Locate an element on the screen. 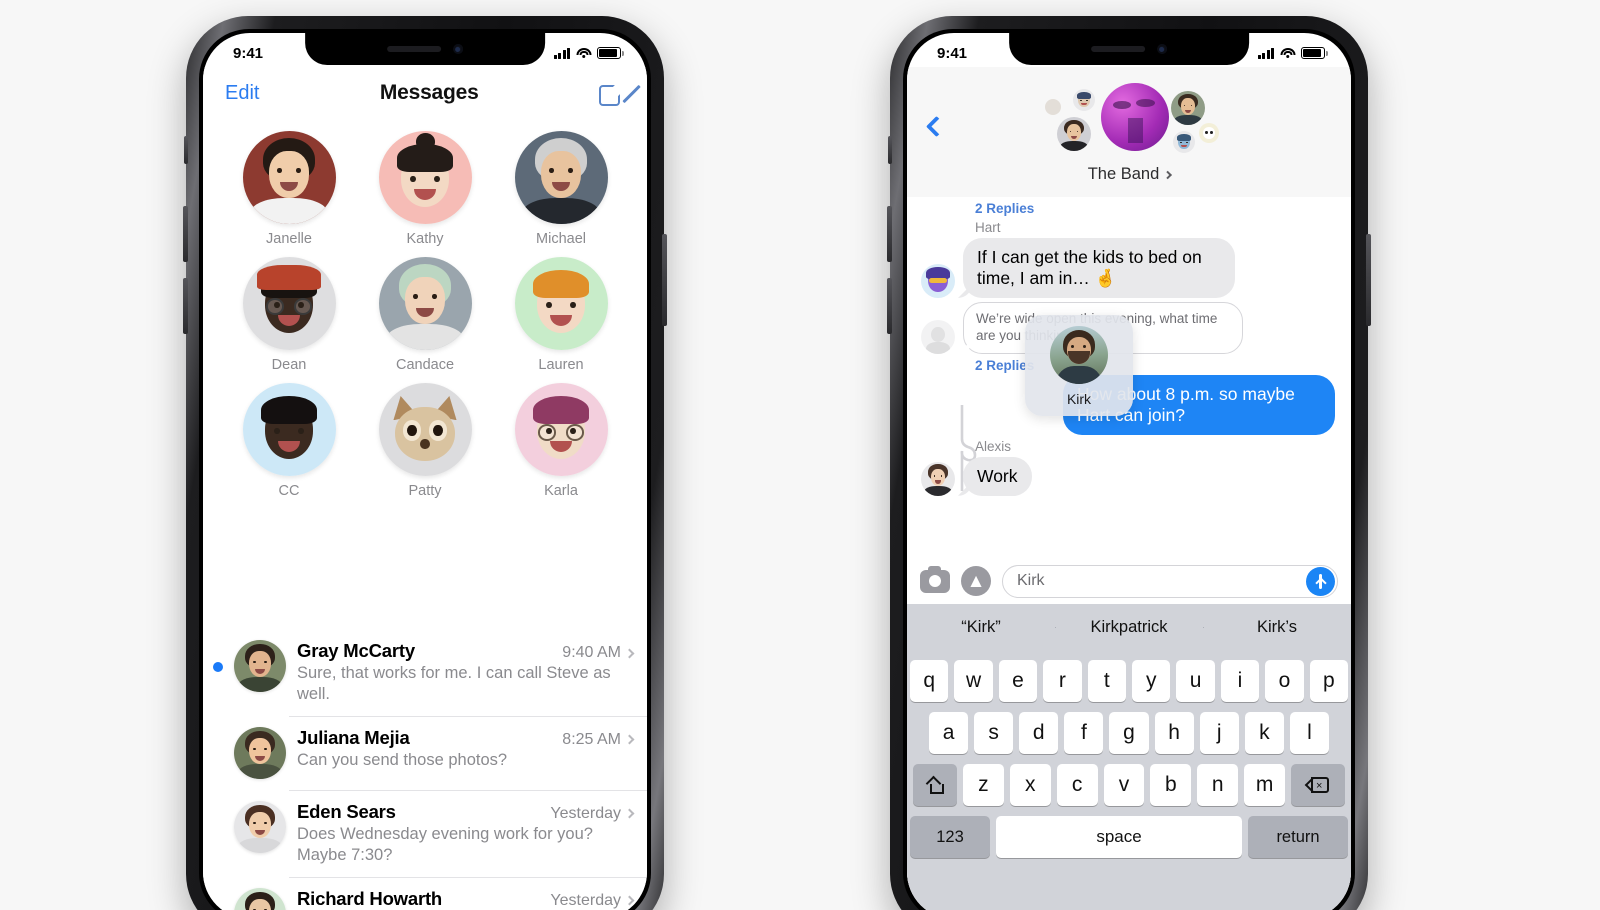  pinned-contact-kathy: Kathy is located at coordinates (425, 189).